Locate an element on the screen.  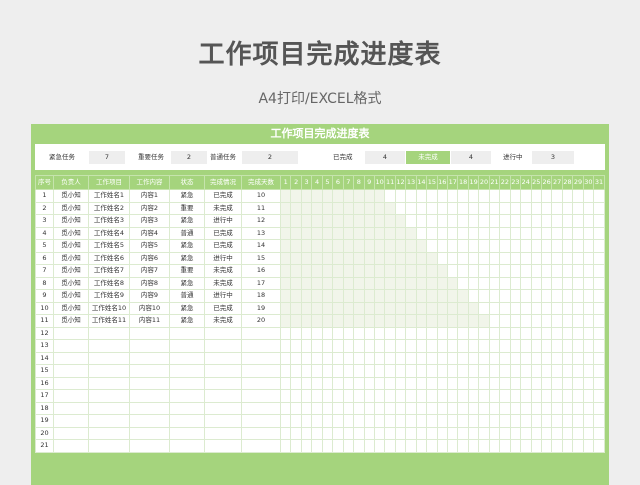
row-project: 工作姓名7 is located at coordinates (109, 271).